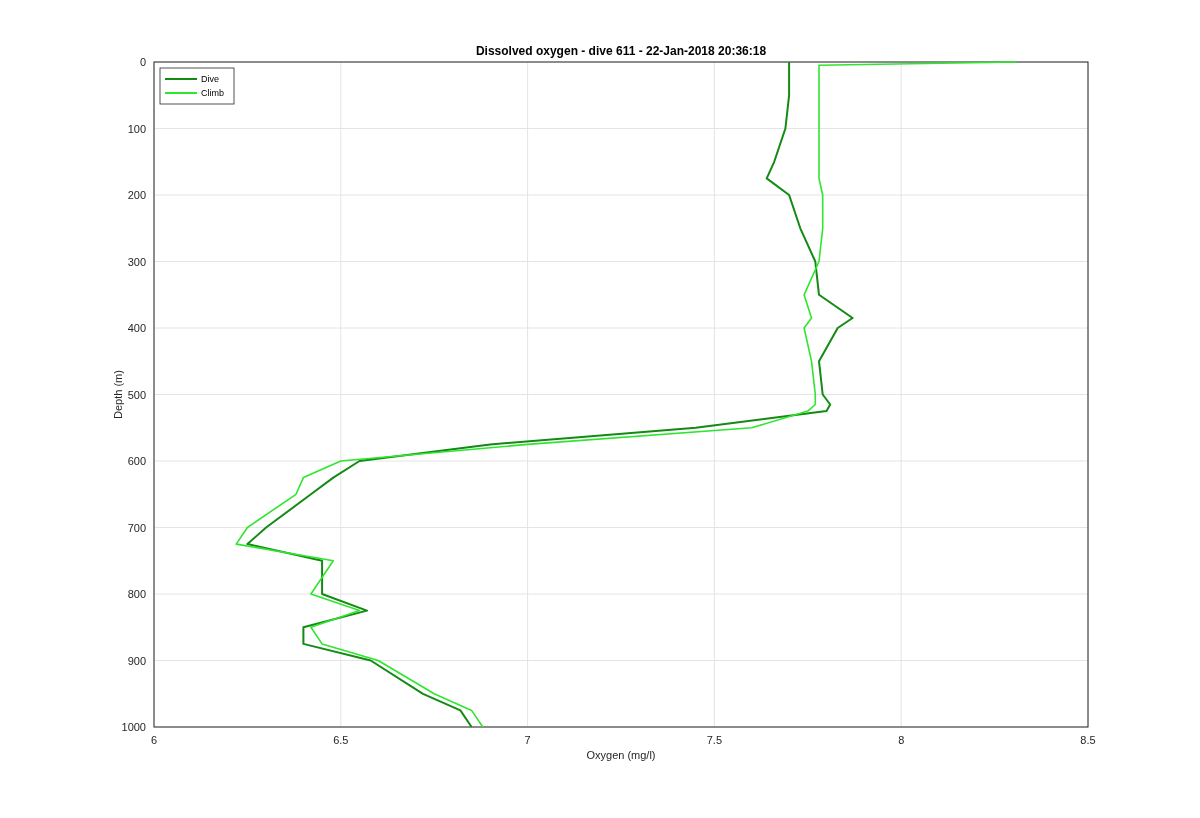 This screenshot has height=818, width=1200. What do you see at coordinates (154, 740) in the screenshot?
I see `x-tick-label: 6` at bounding box center [154, 740].